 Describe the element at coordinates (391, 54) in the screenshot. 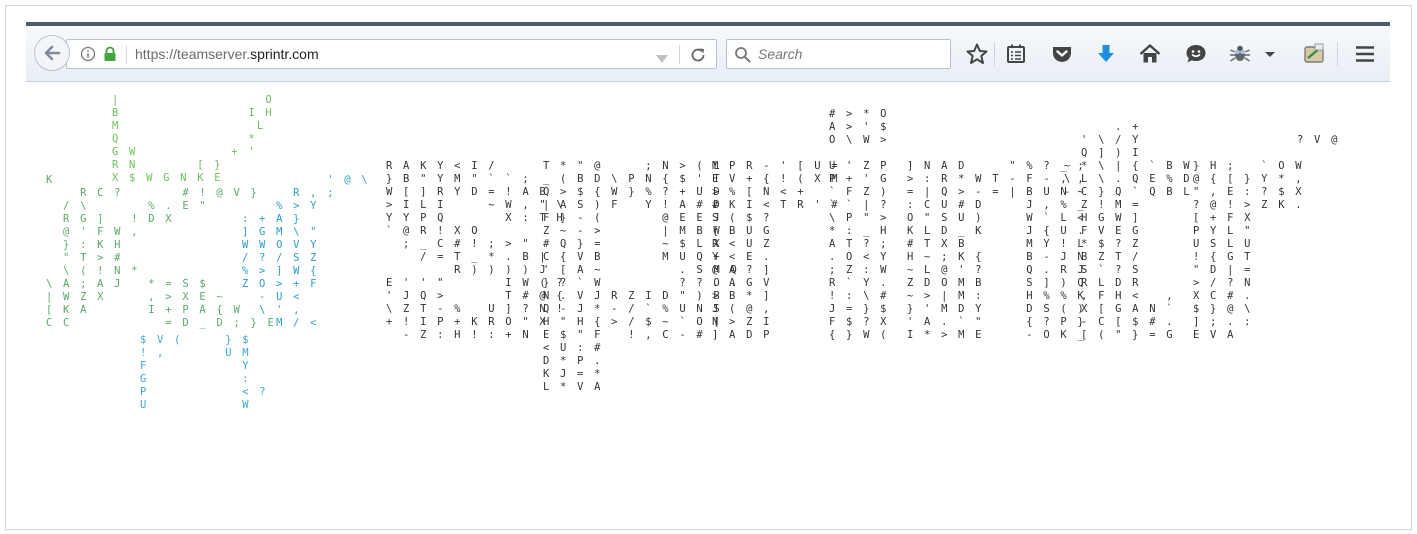

I see `url-bar: https://teamserver.sprintr.com` at that location.